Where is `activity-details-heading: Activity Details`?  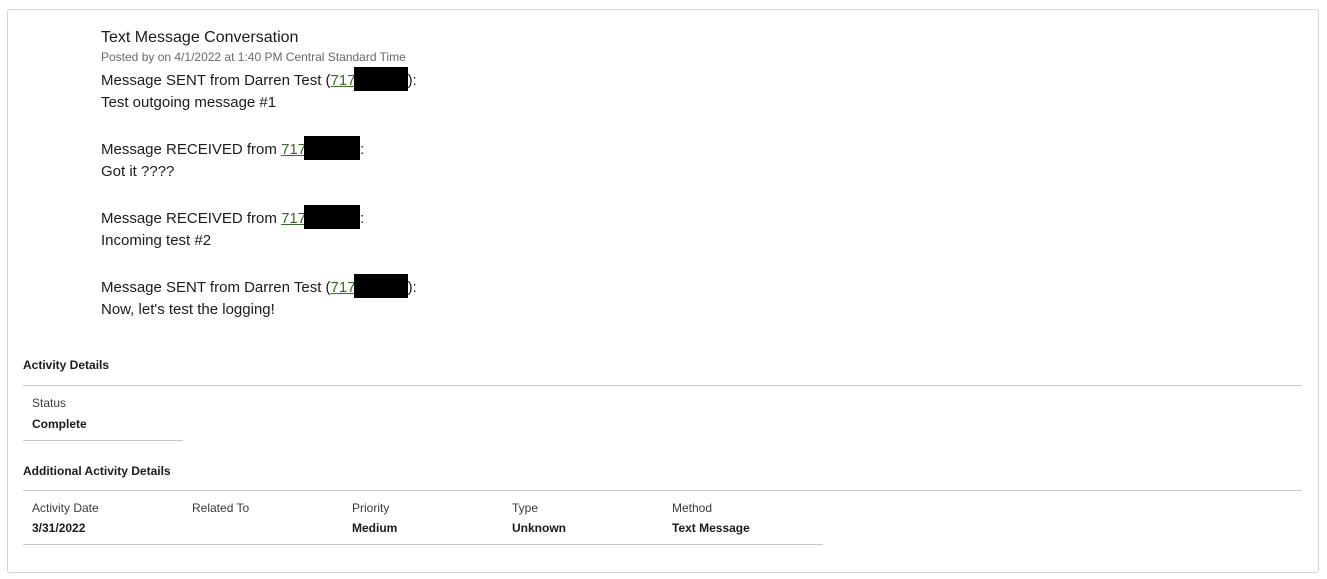 activity-details-heading: Activity Details is located at coordinates (66, 365).